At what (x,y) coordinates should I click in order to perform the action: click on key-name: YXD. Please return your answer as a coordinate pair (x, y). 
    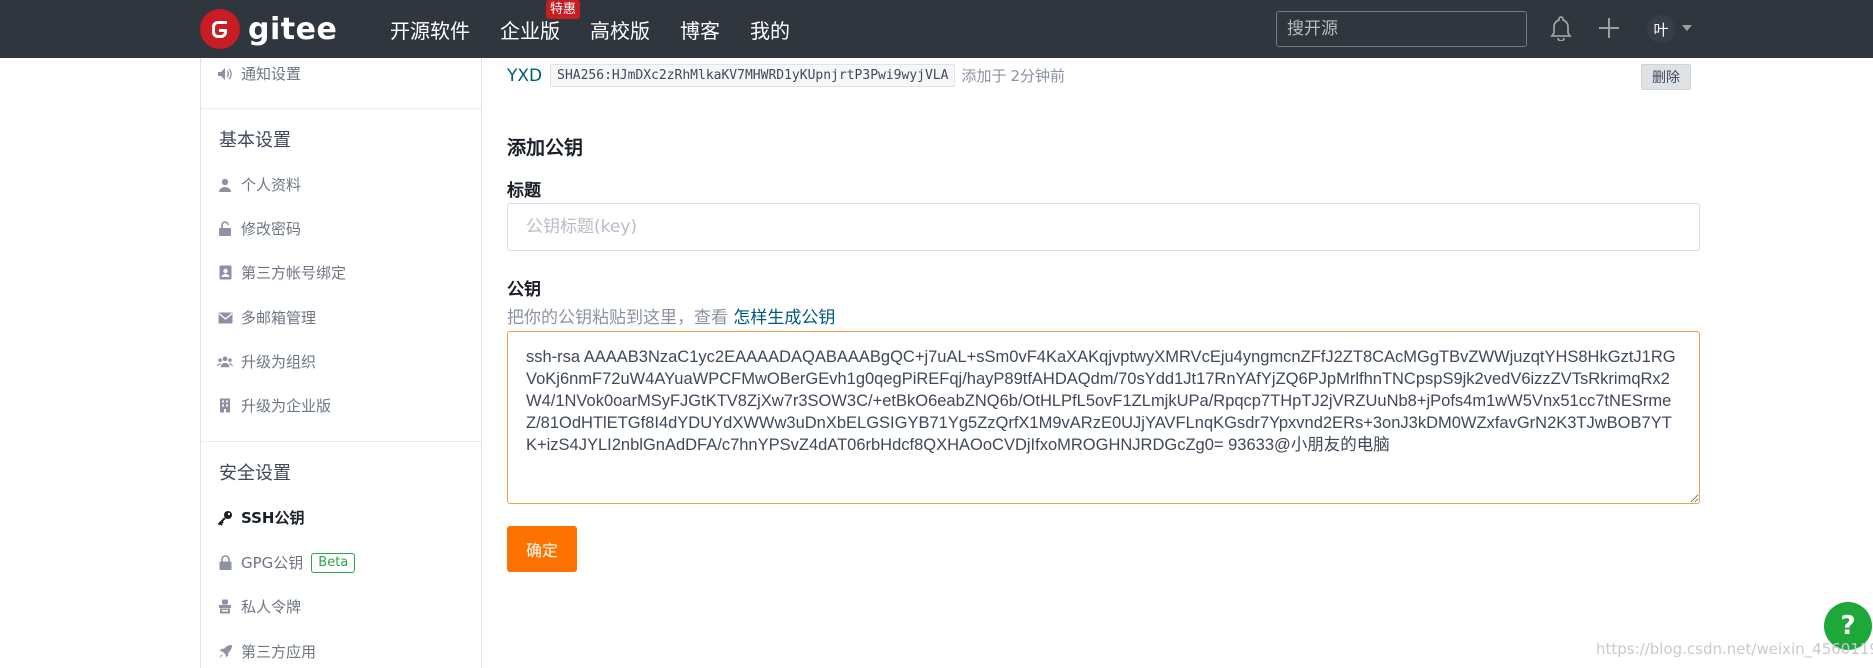
    Looking at the image, I should click on (525, 75).